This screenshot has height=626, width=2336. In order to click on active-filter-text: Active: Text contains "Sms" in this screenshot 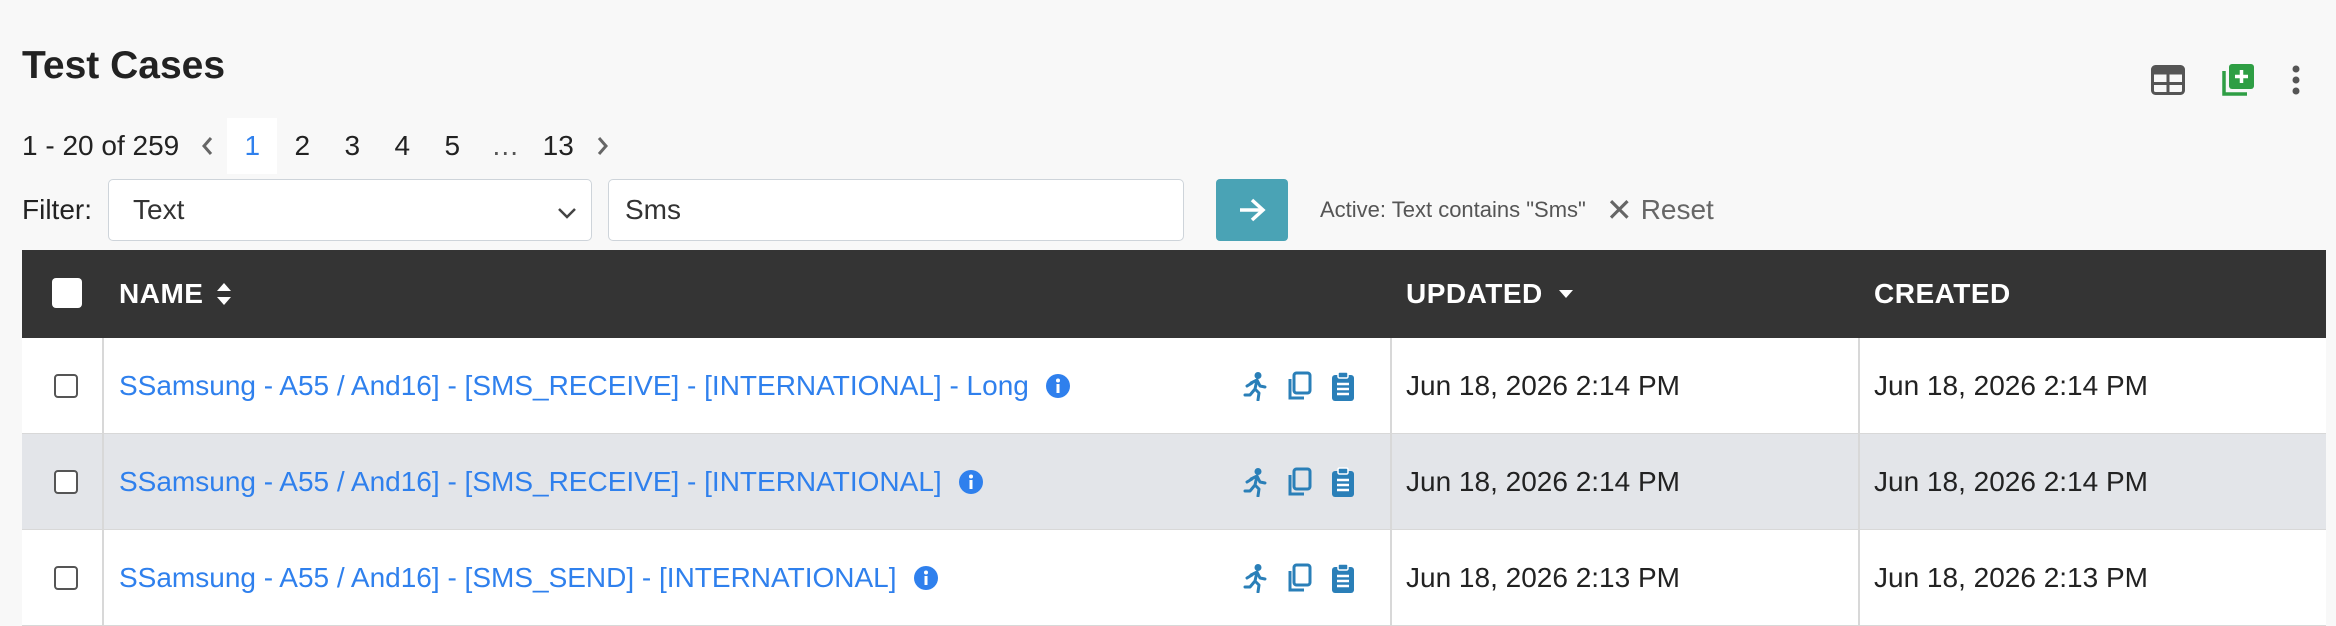, I will do `click(1453, 209)`.